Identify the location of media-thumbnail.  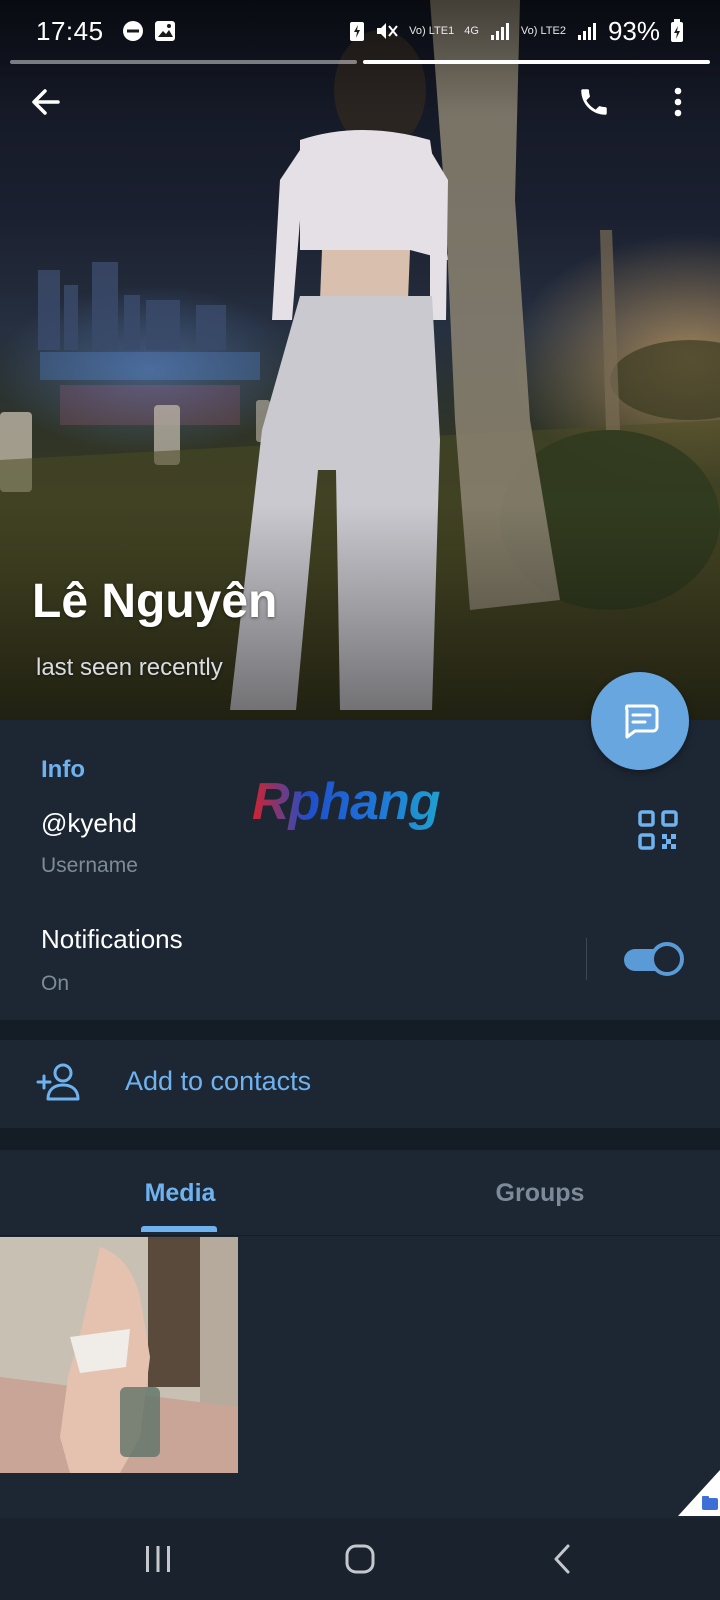
(119, 1355).